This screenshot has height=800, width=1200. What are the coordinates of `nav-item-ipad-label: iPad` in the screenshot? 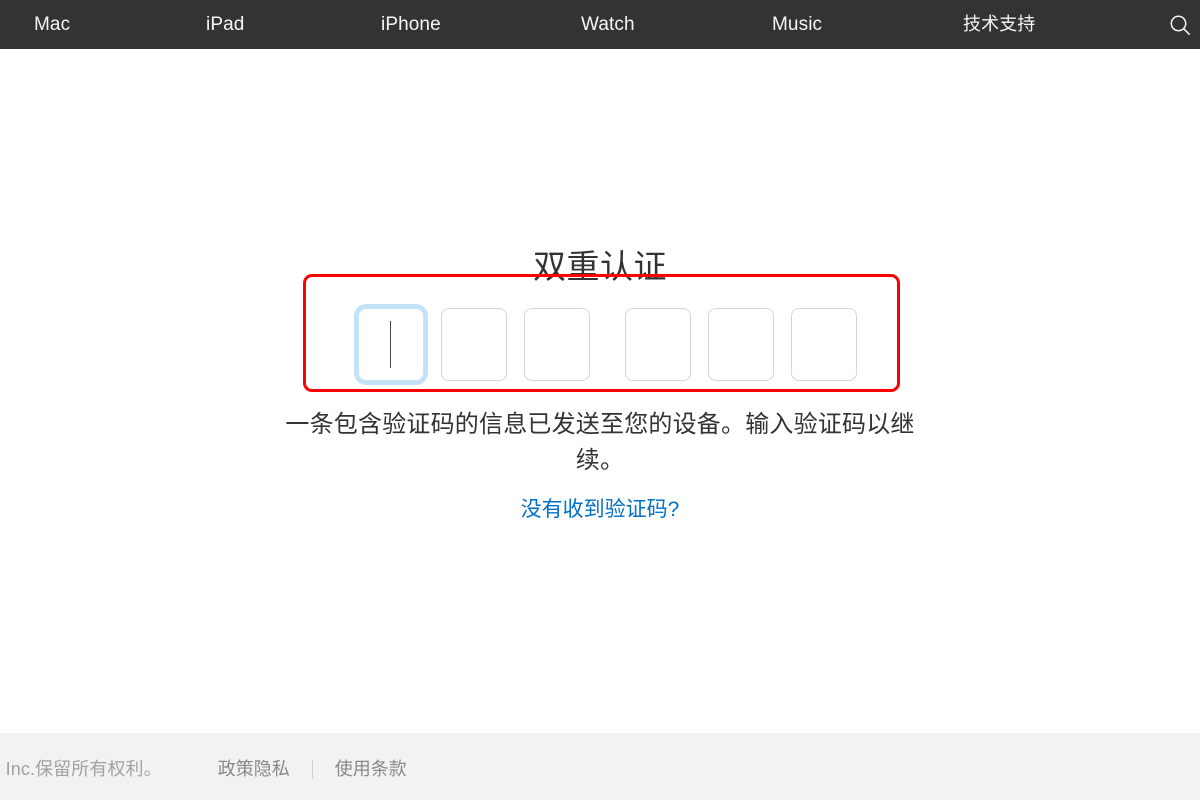 It's located at (225, 24).